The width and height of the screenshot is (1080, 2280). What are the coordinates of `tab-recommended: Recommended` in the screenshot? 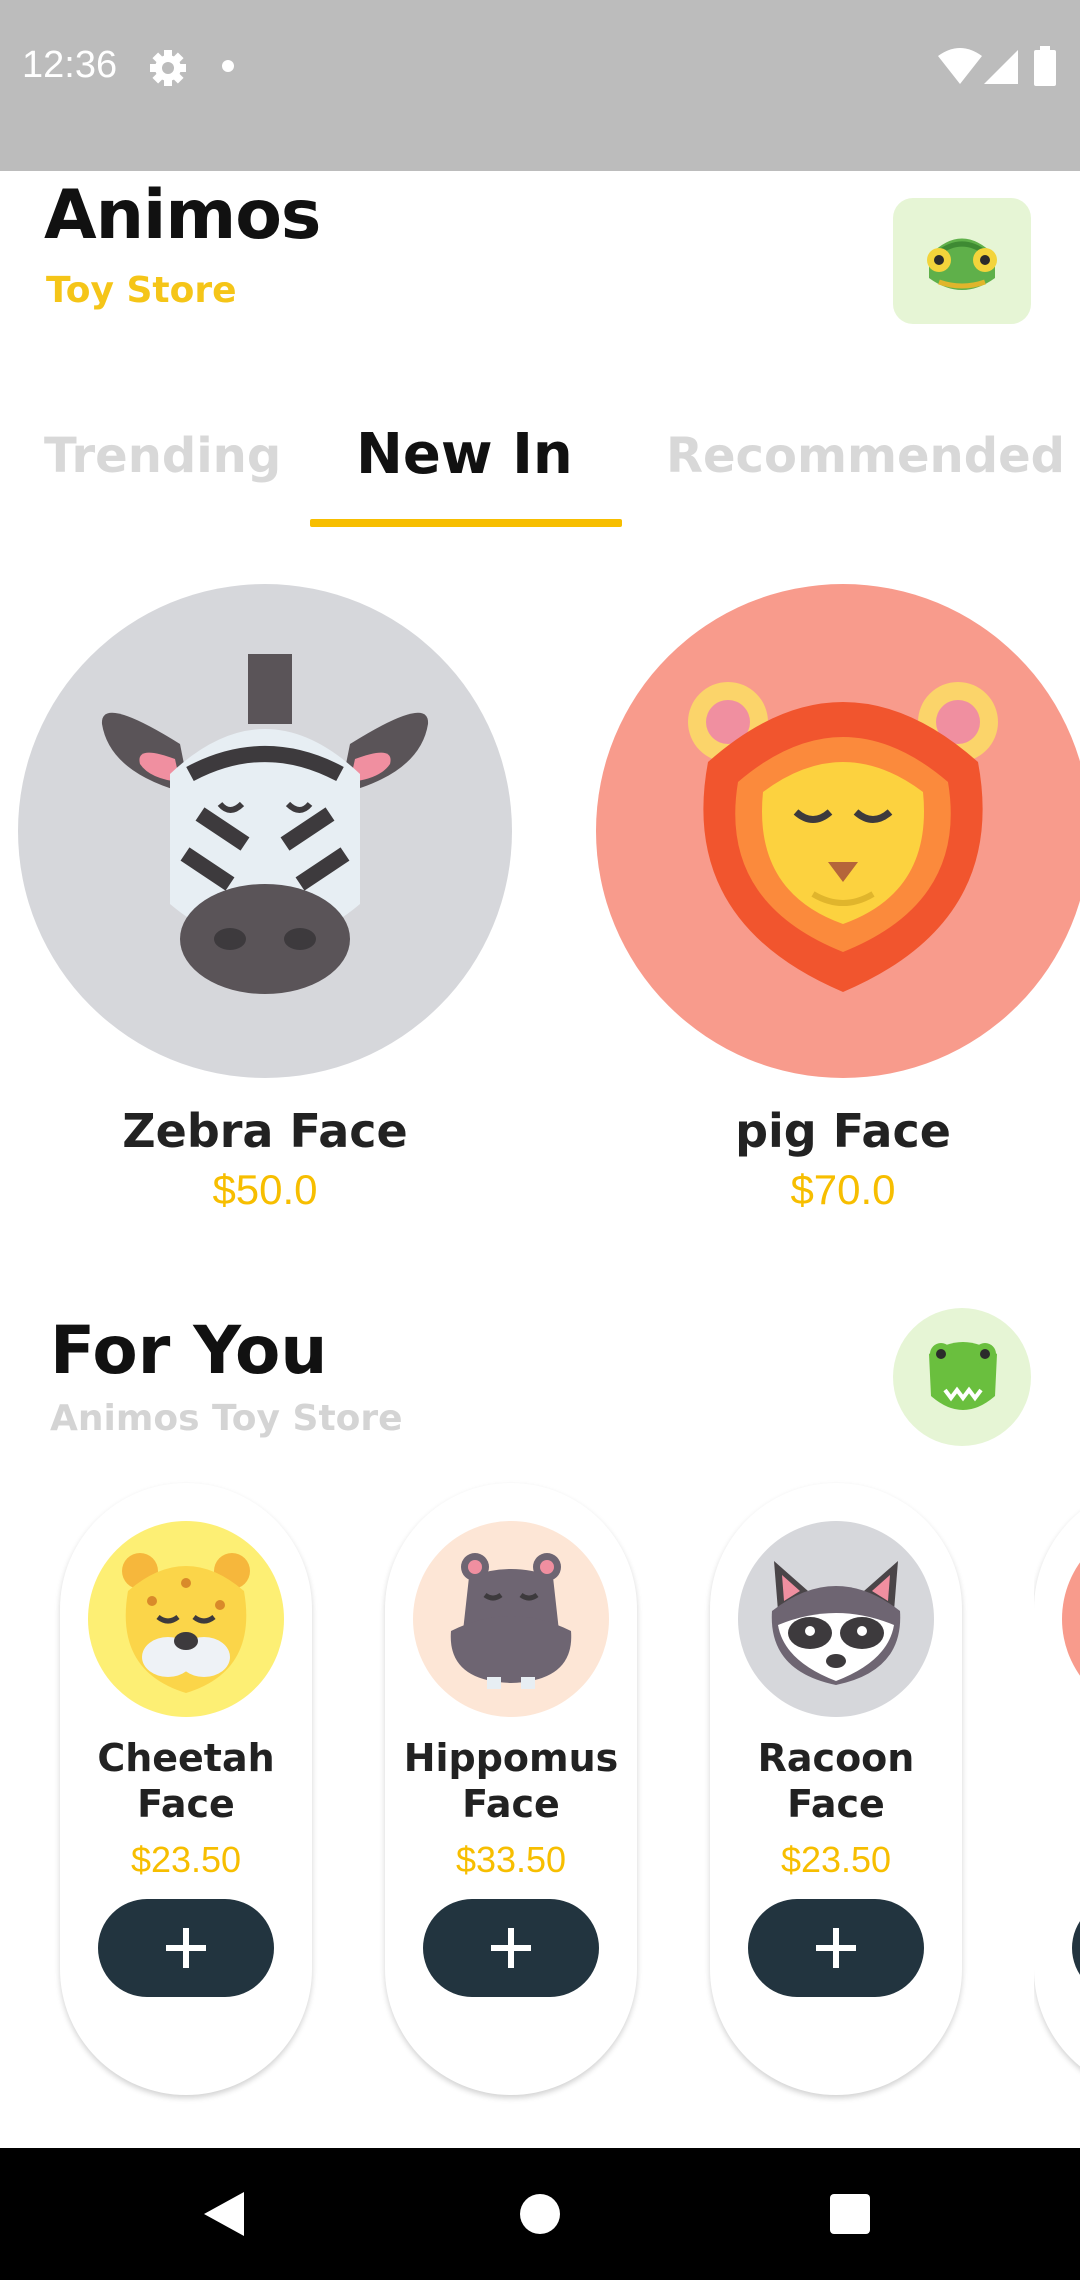 It's located at (865, 456).